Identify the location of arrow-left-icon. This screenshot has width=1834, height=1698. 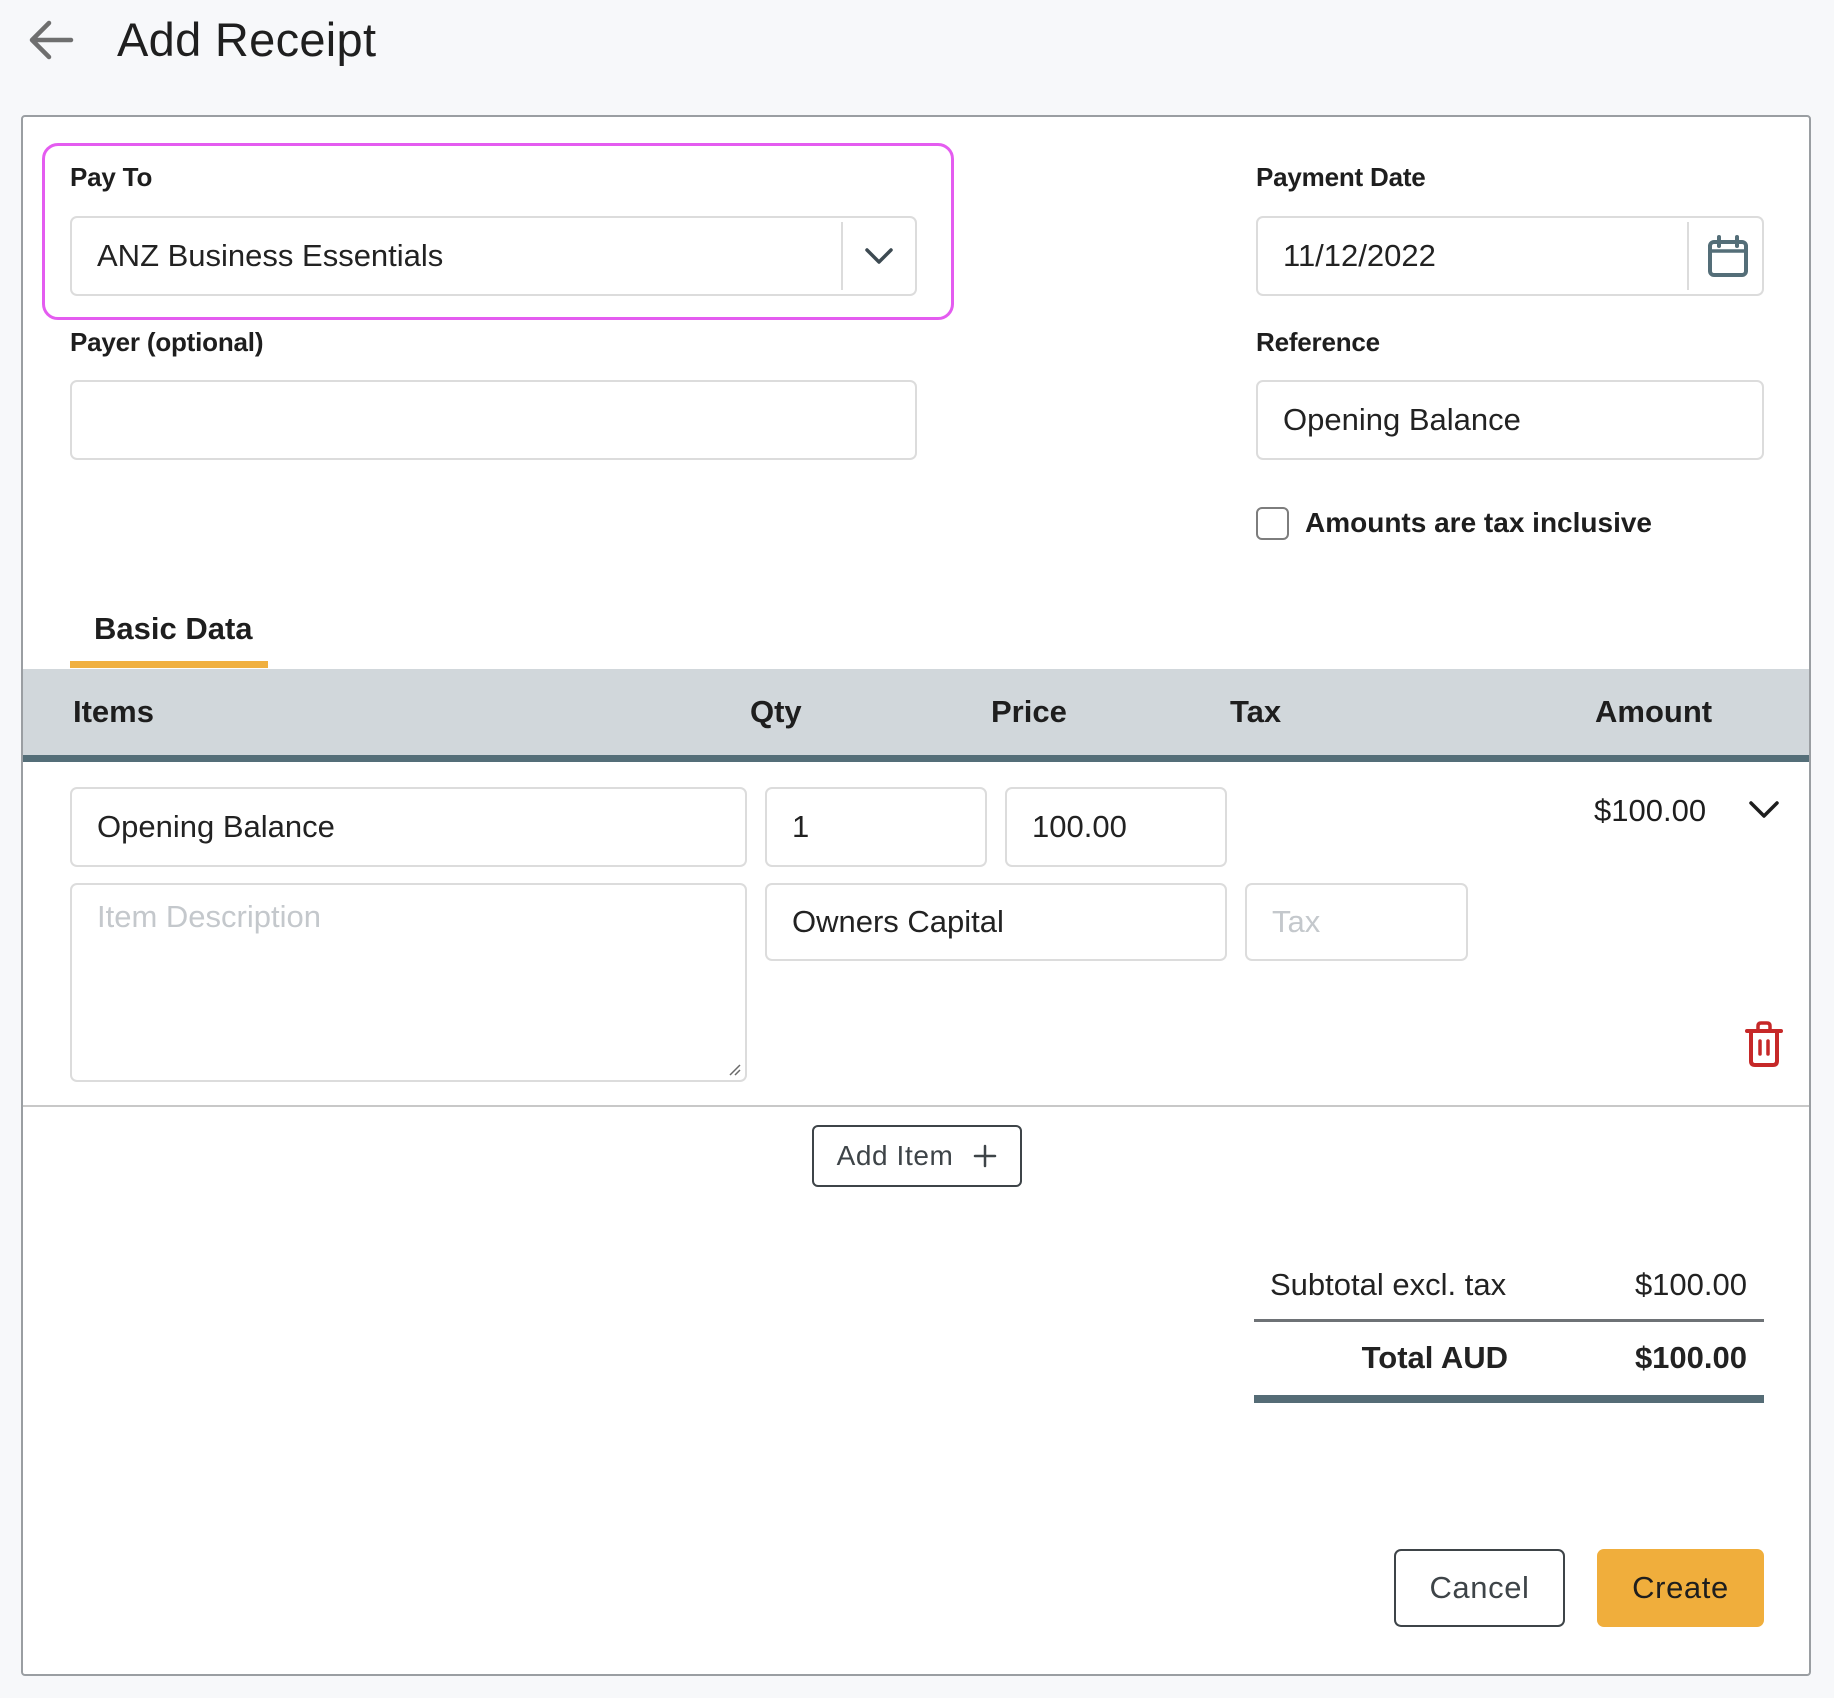
(51, 40).